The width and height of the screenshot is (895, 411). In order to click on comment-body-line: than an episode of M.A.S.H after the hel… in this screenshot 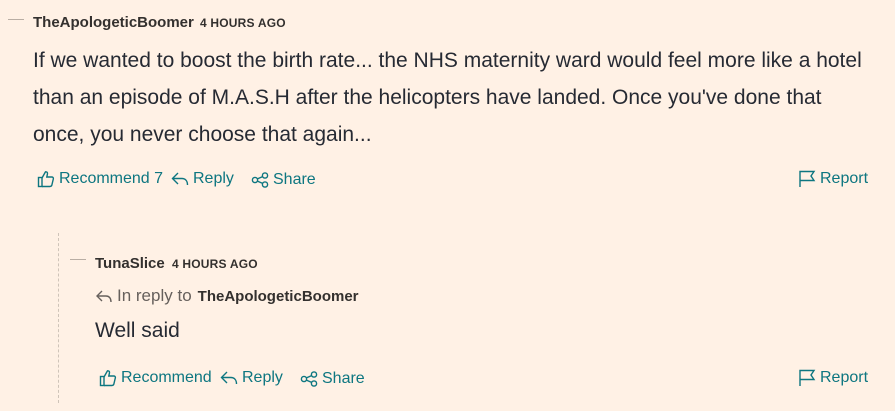, I will do `click(427, 97)`.